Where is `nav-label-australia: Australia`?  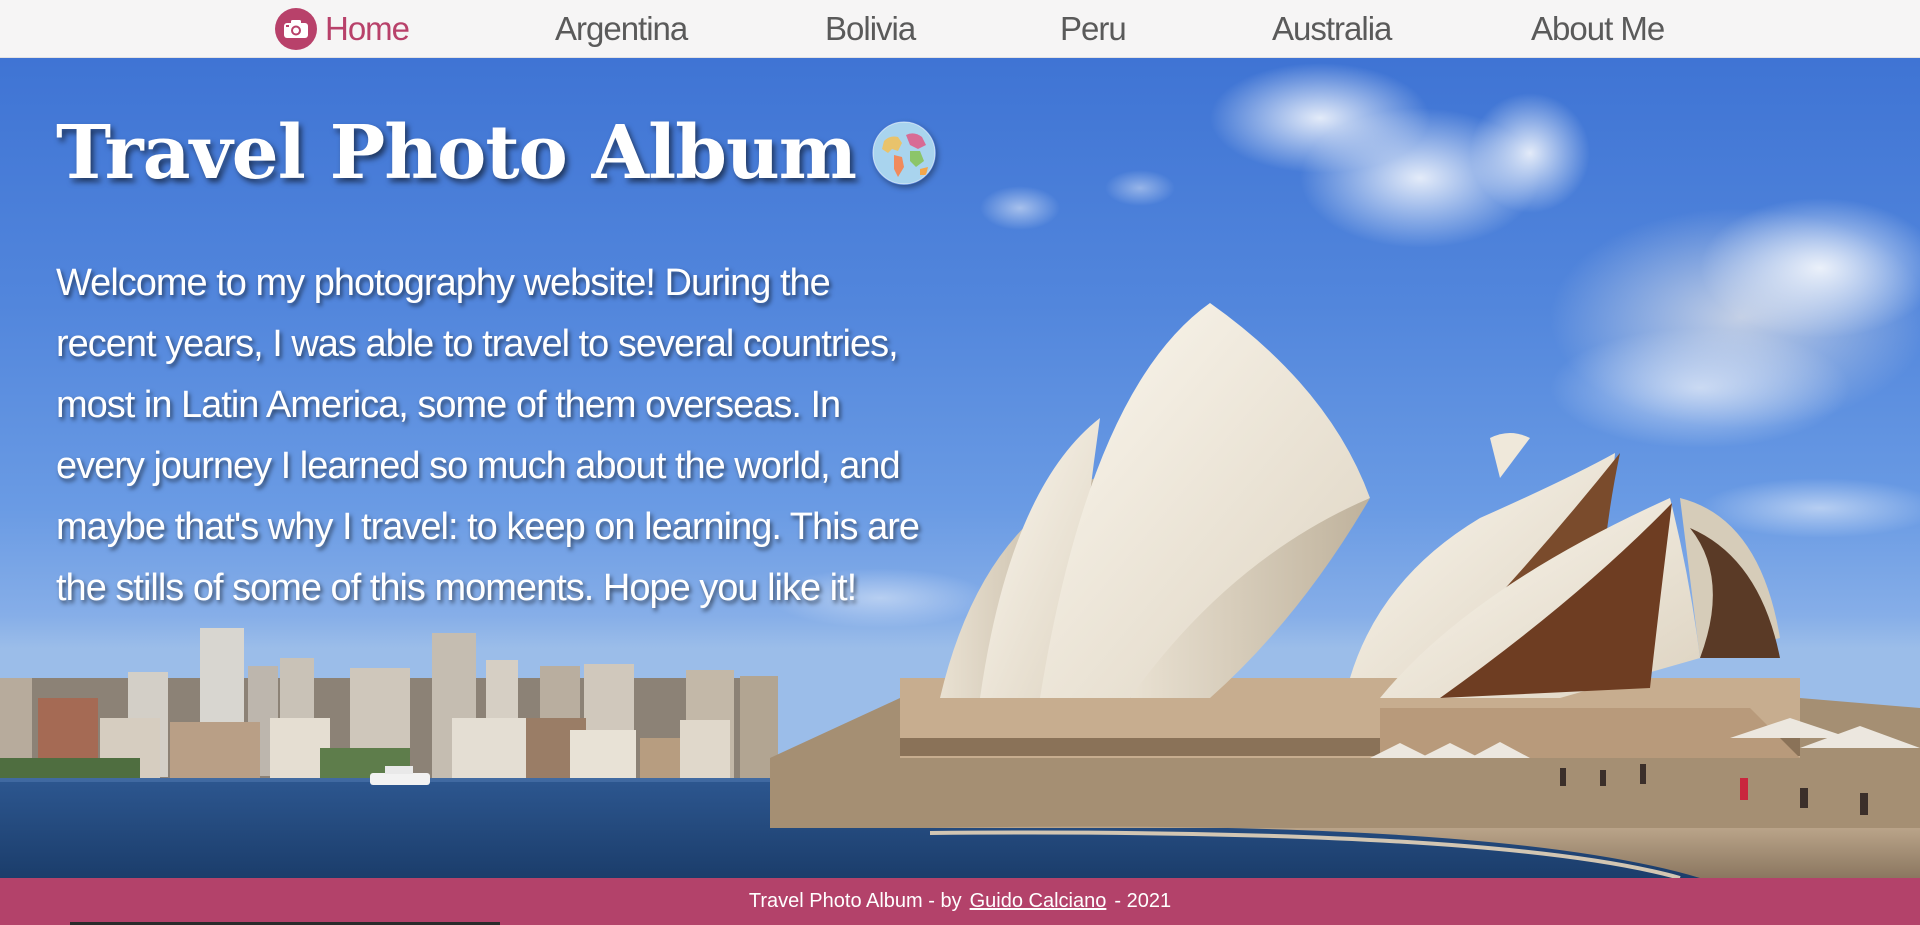 nav-label-australia: Australia is located at coordinates (1332, 28).